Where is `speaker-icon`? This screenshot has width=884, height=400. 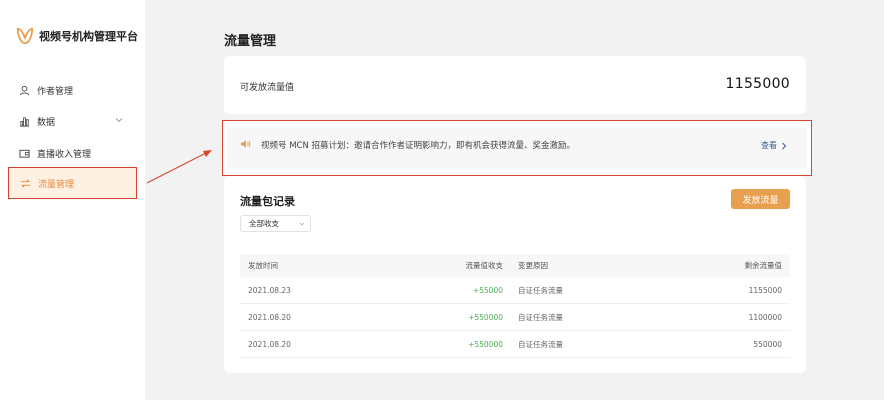
speaker-icon is located at coordinates (246, 144).